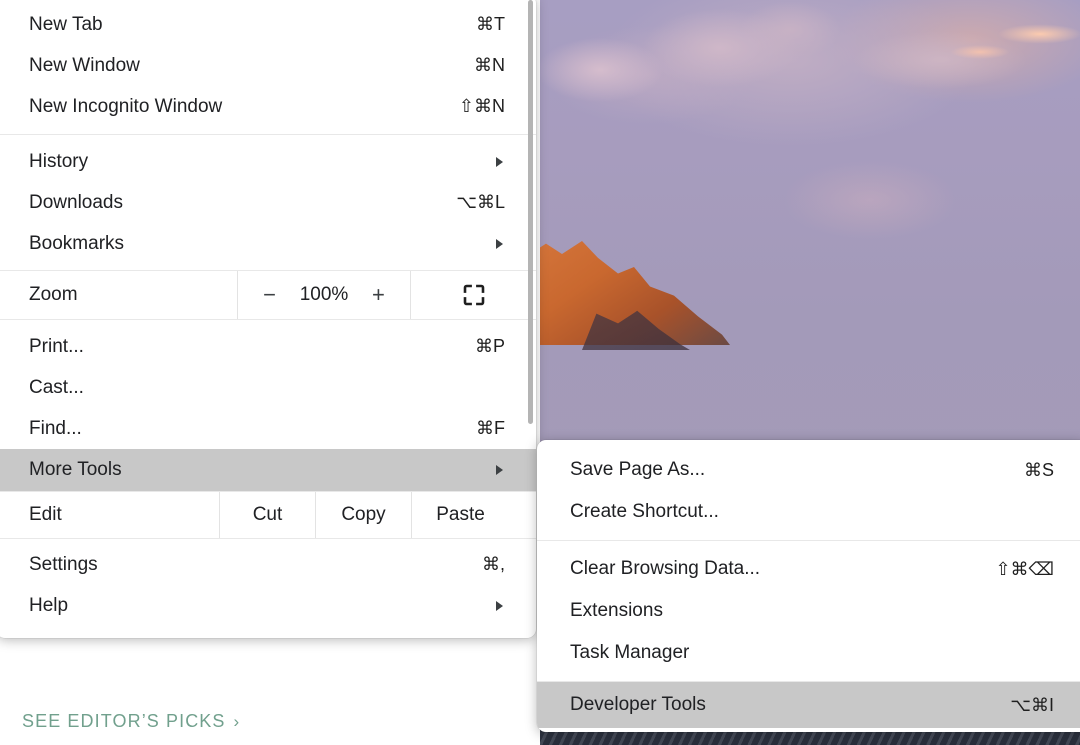 The height and width of the screenshot is (745, 1080). Describe the element at coordinates (268, 564) in the screenshot. I see `menu-item-settings: Settings ⌘,` at that location.